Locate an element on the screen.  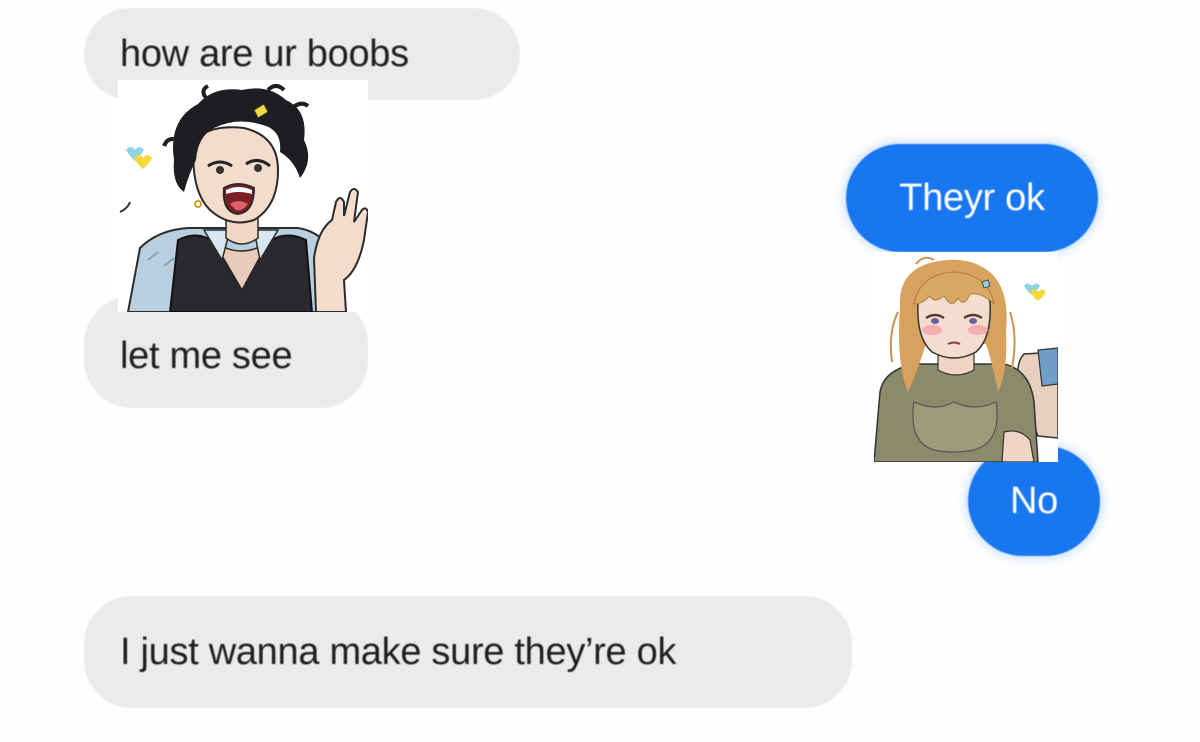
sticker-image-right is located at coordinates (966, 357).